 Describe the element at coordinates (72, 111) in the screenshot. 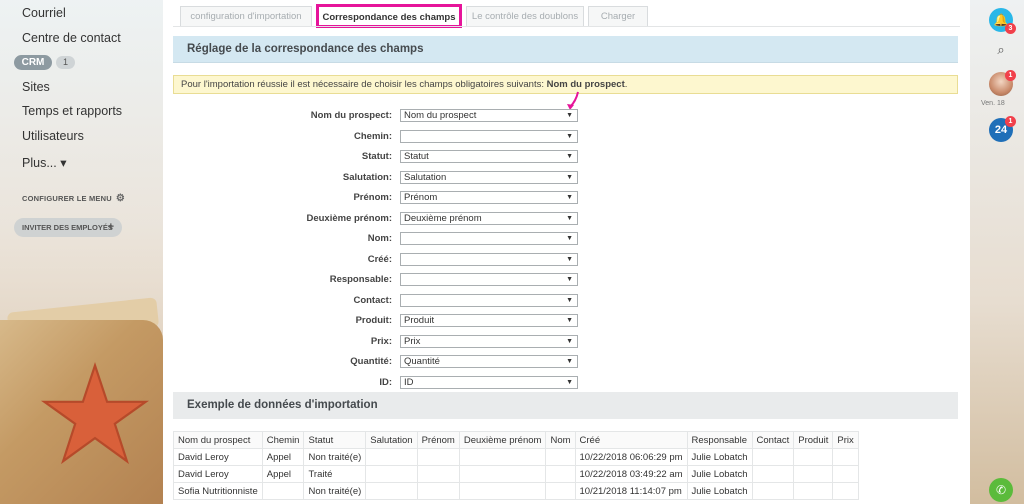

I see `sidebar-item-temps-et-rapports: Temps et rapports` at that location.